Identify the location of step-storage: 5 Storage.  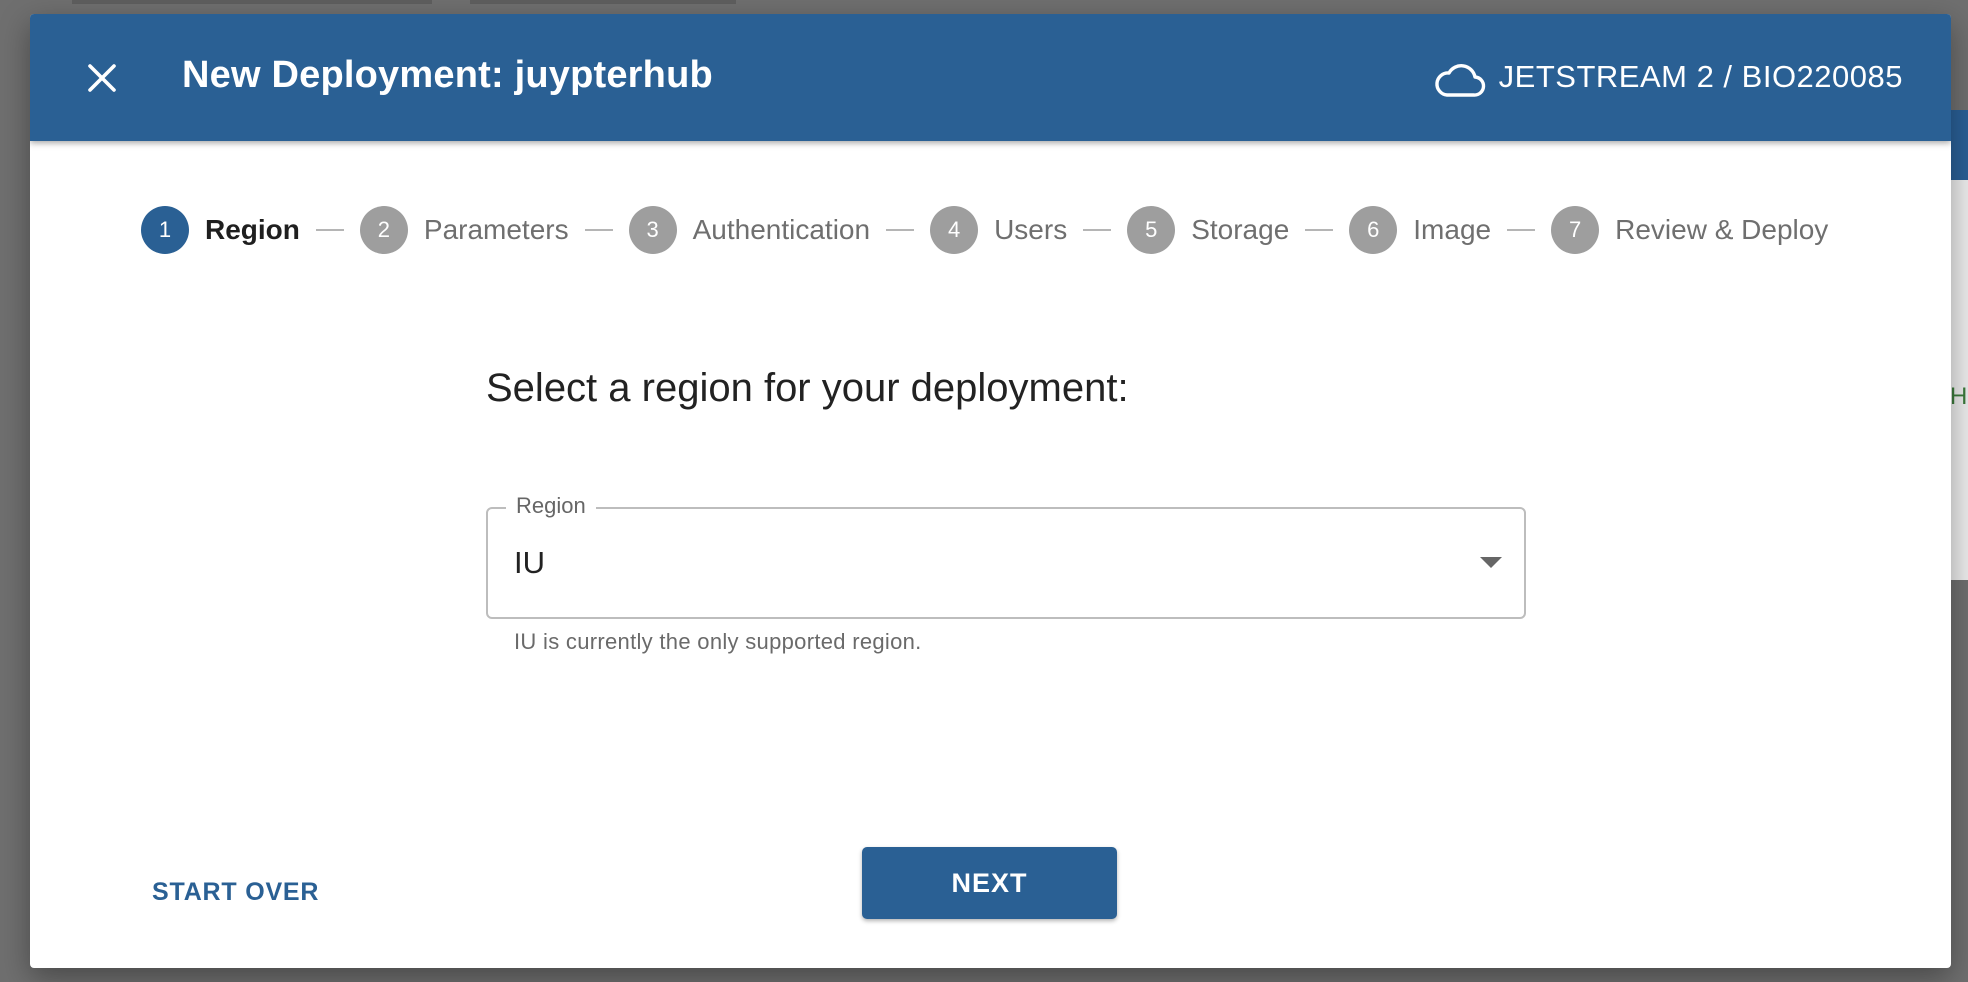
(1208, 230).